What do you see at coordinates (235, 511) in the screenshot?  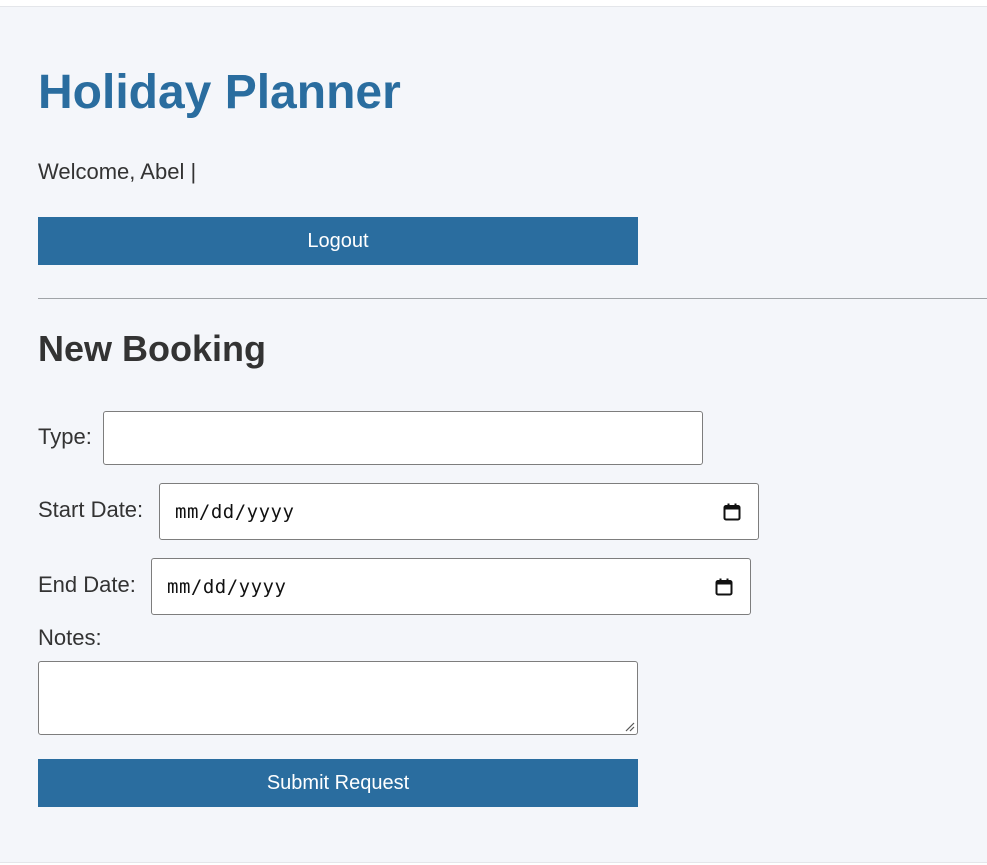 I see `start-date-placeholder: mm/dd/yyyy` at bounding box center [235, 511].